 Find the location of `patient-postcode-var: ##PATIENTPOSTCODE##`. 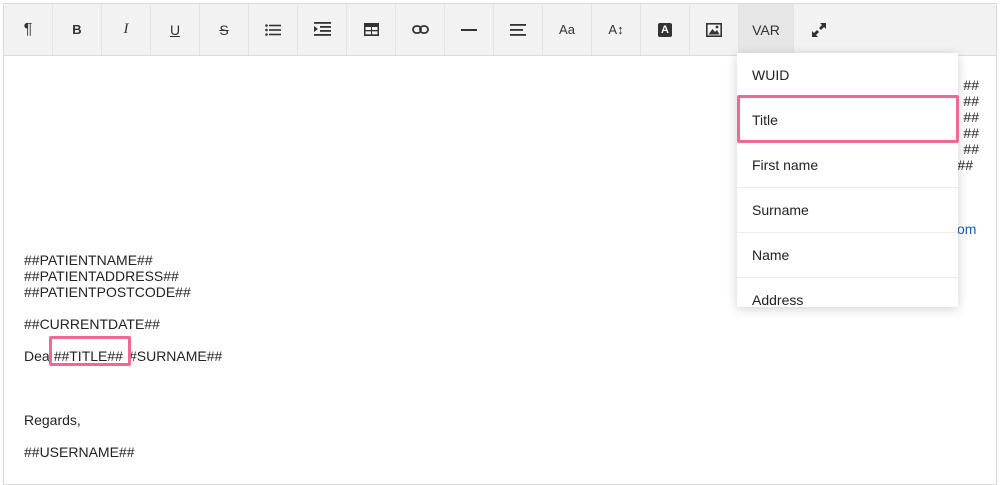

patient-postcode-var: ##PATIENTPOSTCODE## is located at coordinates (107, 292).